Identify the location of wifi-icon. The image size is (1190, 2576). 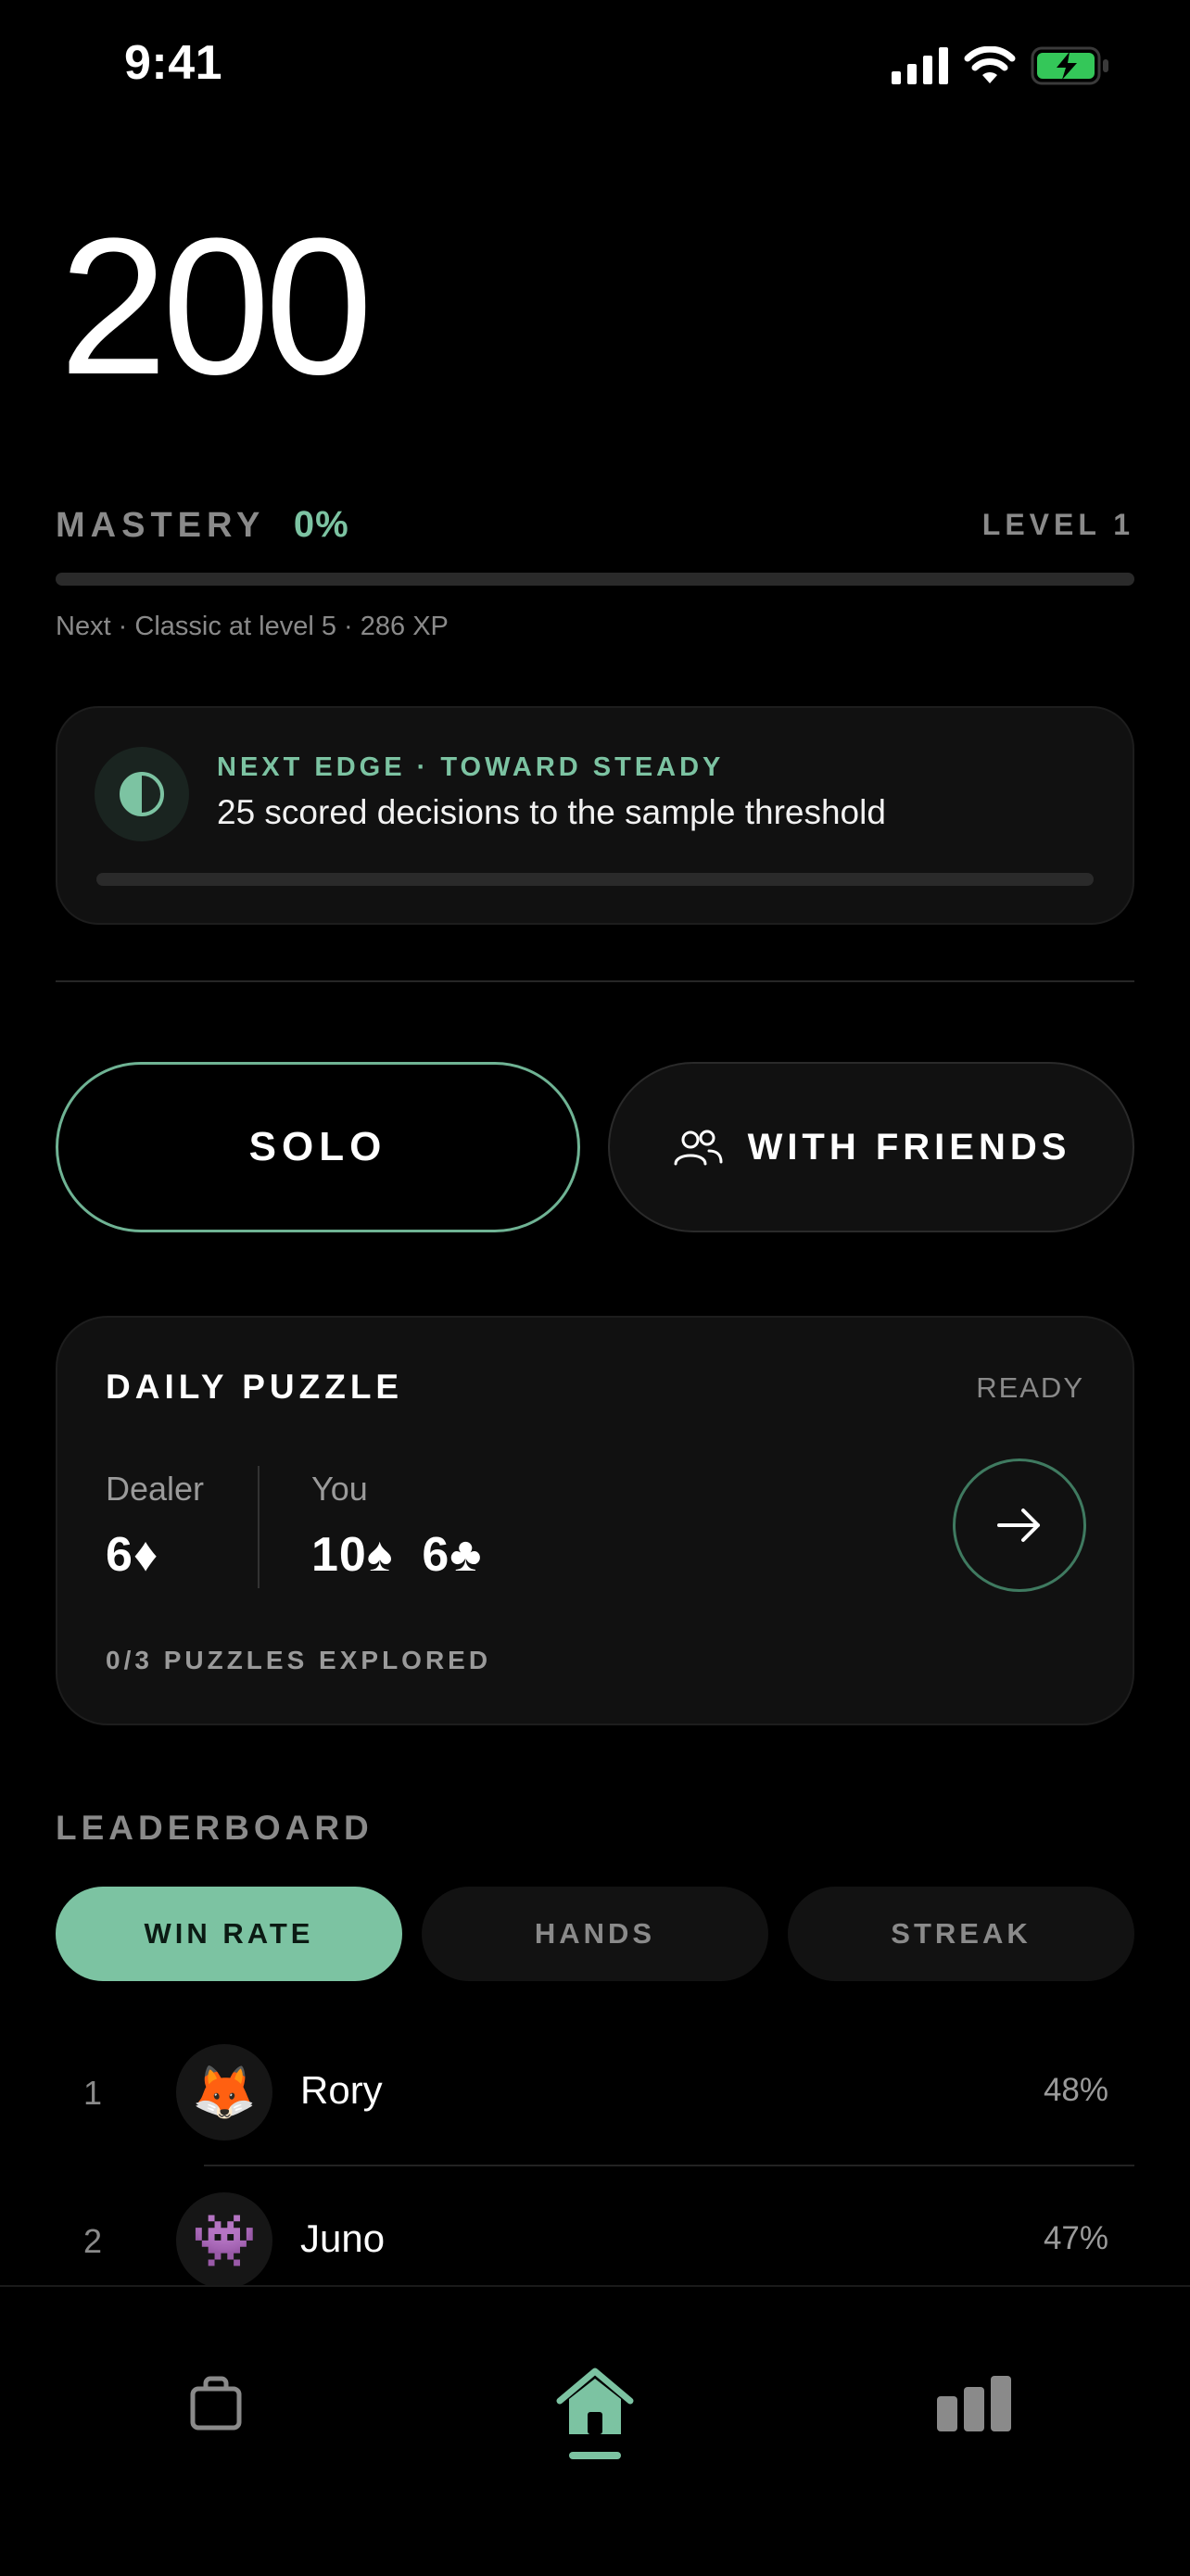
(990, 64).